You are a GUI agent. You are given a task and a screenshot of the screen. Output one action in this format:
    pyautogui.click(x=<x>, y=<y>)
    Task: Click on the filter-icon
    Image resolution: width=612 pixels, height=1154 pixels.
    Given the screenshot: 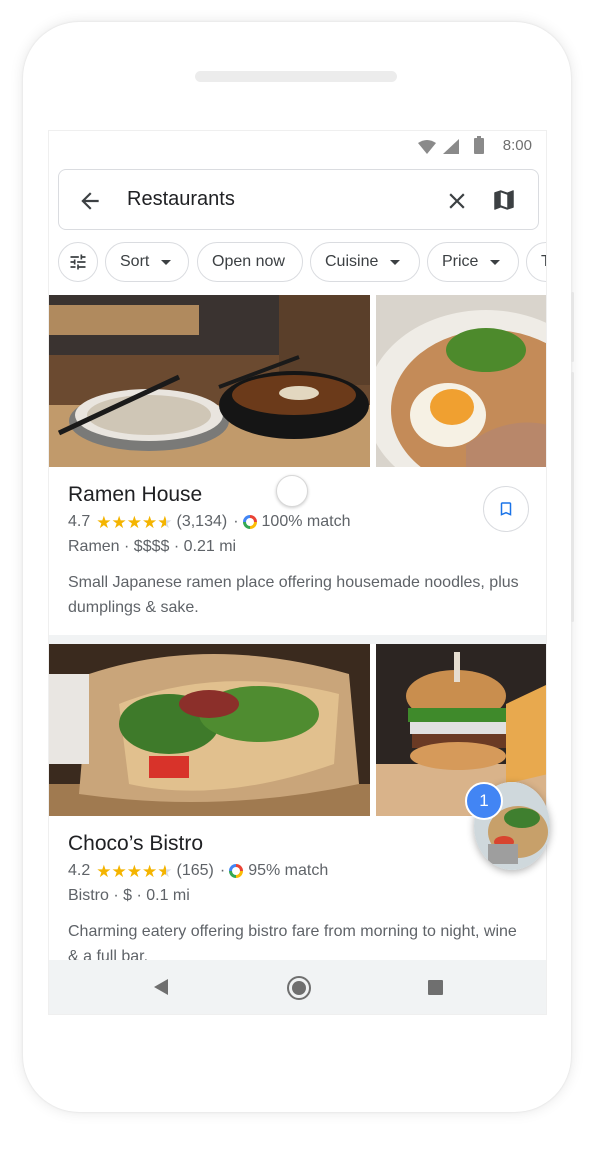 What is the action you would take?
    pyautogui.click(x=78, y=262)
    